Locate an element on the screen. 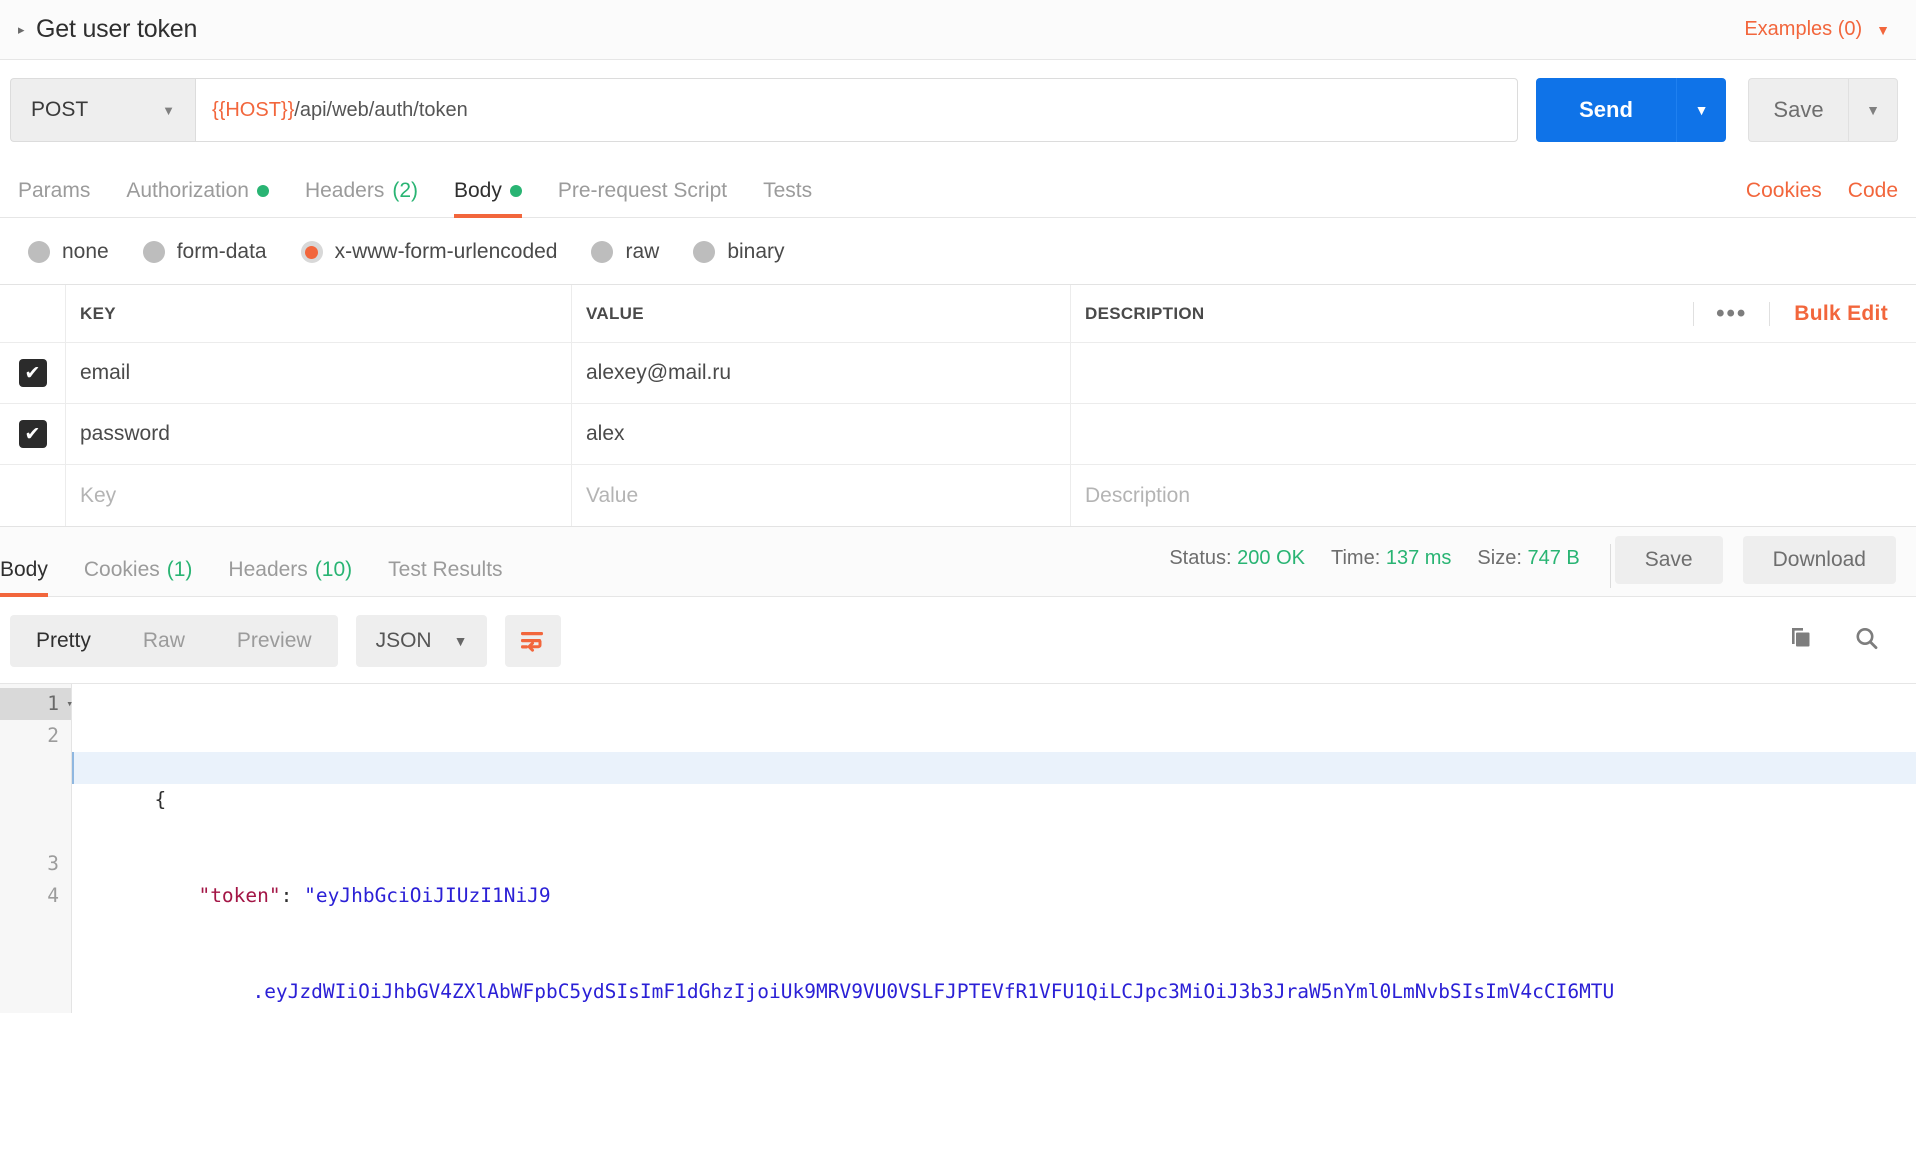  page-title: Get user token is located at coordinates (117, 29).